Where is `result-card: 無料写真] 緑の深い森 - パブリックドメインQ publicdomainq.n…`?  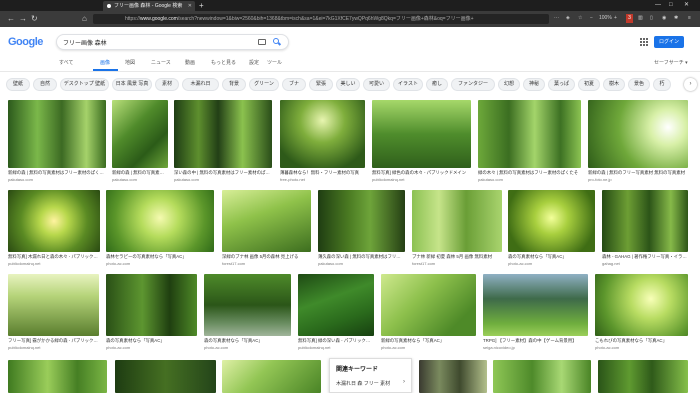 result-card: 無料写真] 緑の深い森 - パブリックドメインQ publicdomainq.n… is located at coordinates (336, 314).